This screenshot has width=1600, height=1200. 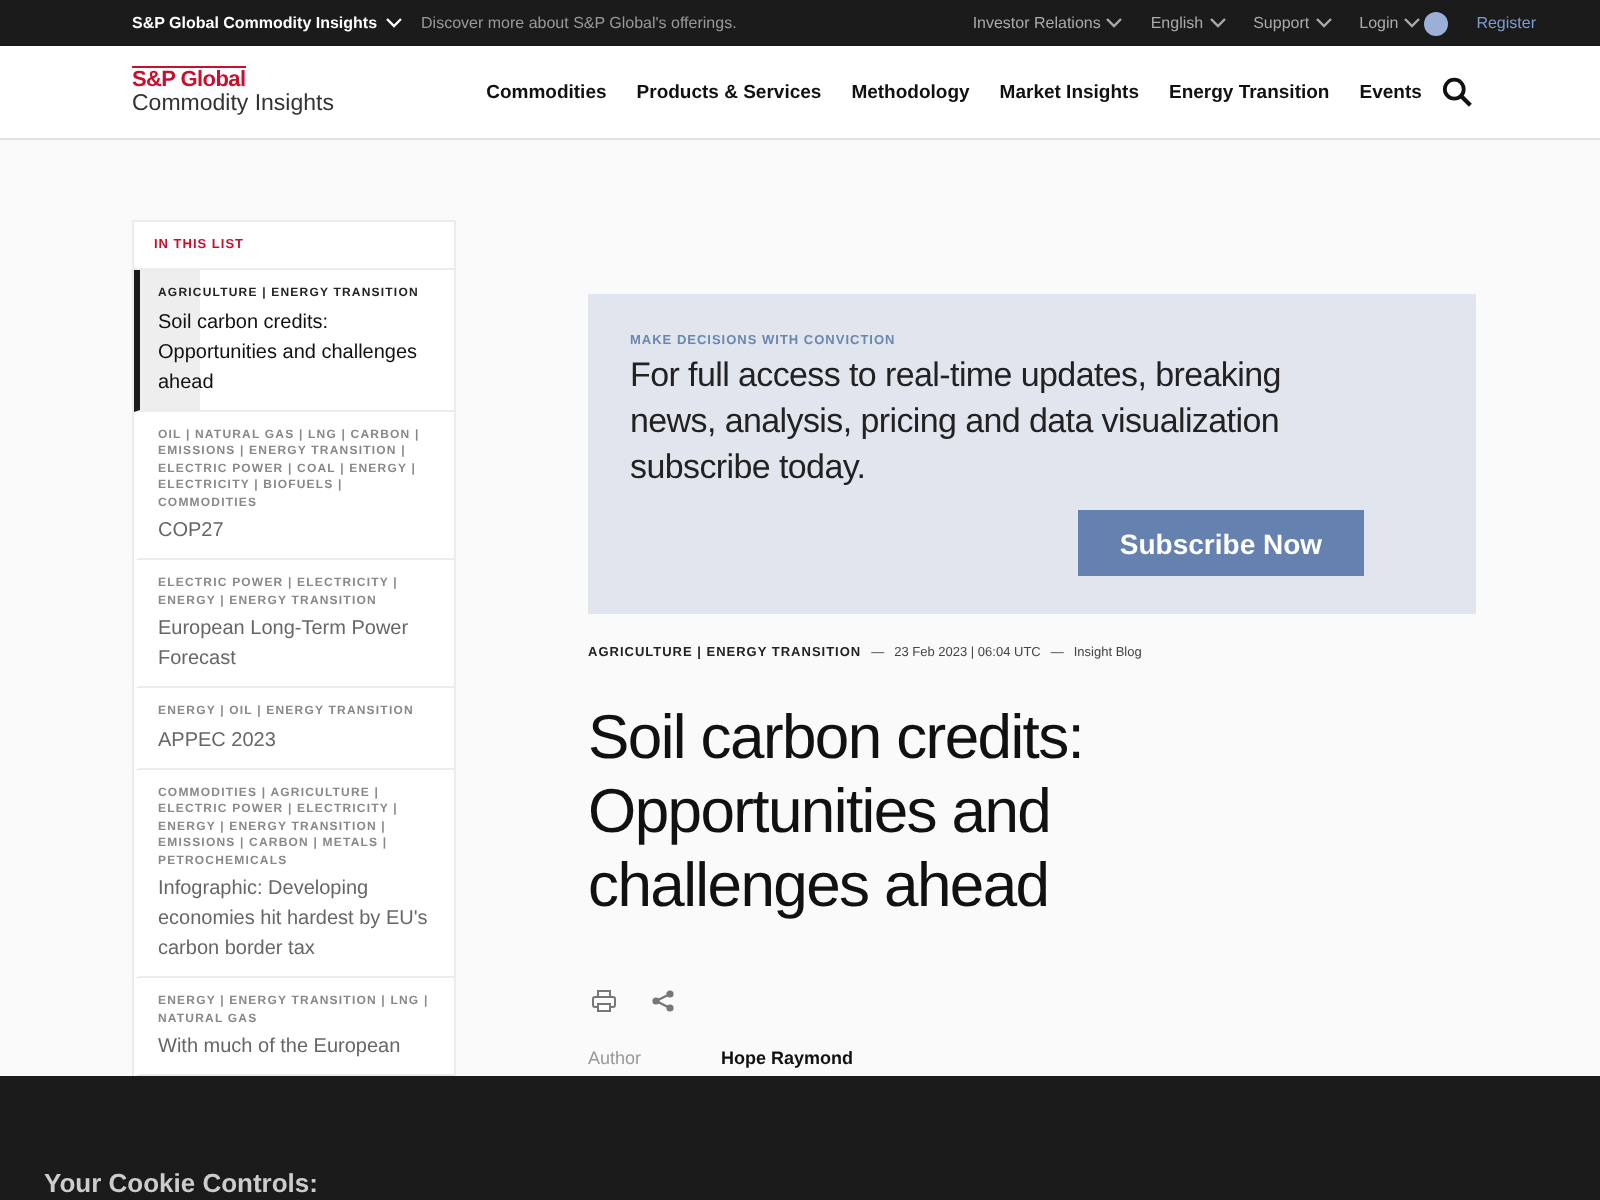 What do you see at coordinates (615, 1058) in the screenshot?
I see `author-label: Author` at bounding box center [615, 1058].